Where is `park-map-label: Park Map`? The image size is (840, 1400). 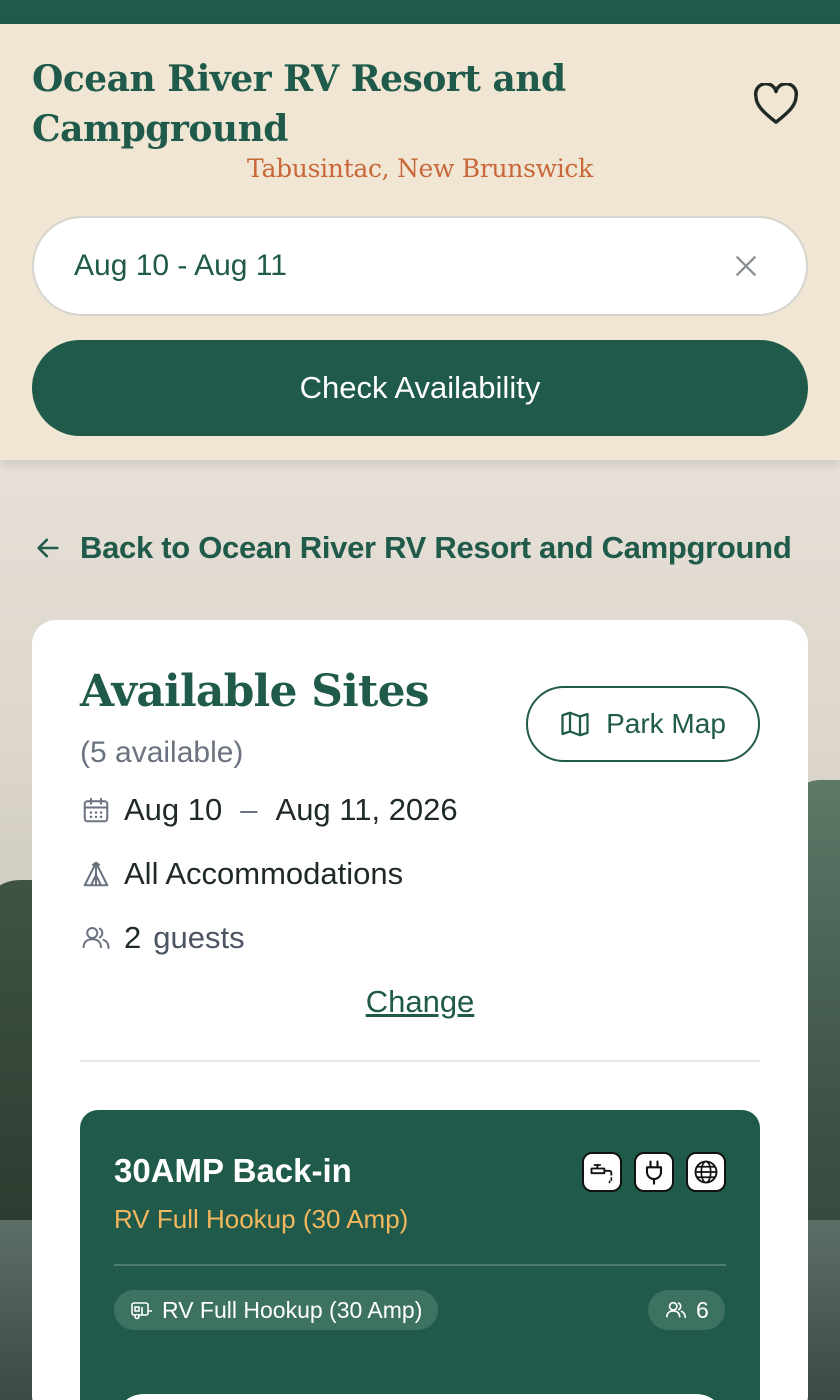 park-map-label: Park Map is located at coordinates (666, 723).